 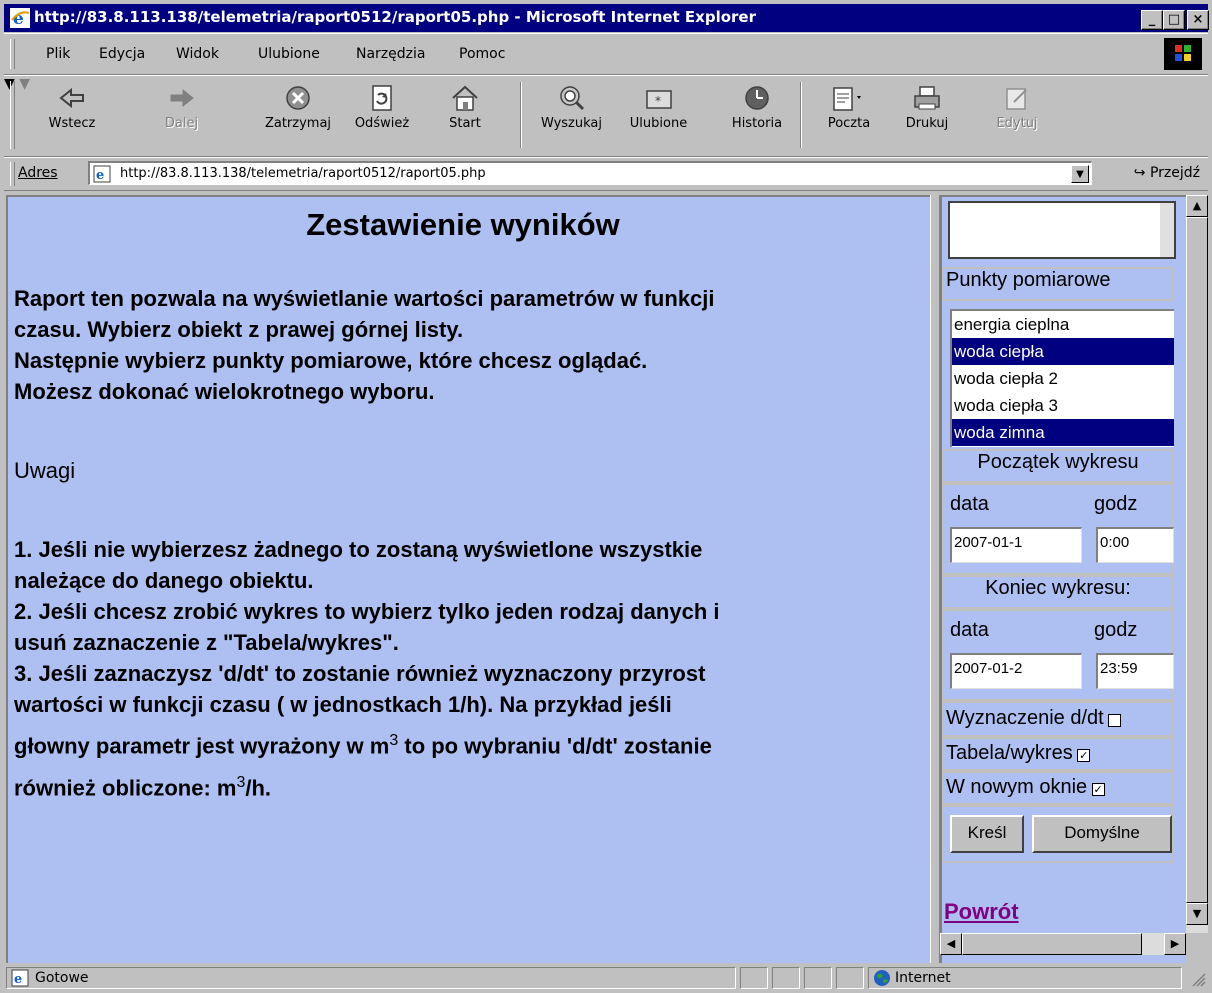 What do you see at coordinates (1058, 719) in the screenshot?
I see `ddt-row: Wyznaczenie d/dt` at bounding box center [1058, 719].